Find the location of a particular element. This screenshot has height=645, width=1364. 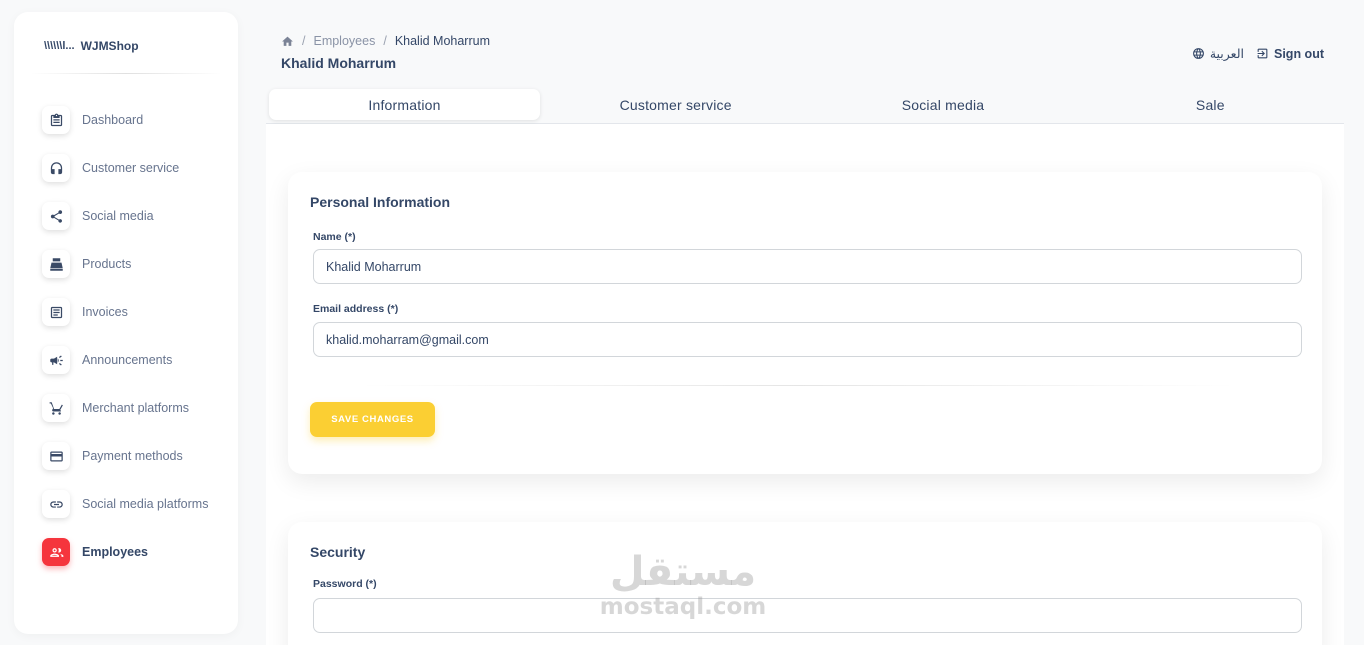

name-label: Name (*) is located at coordinates (334, 237).